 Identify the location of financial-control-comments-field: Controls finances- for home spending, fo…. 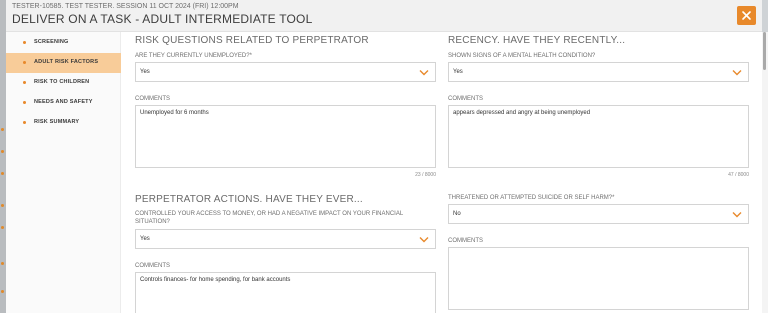
(285, 292).